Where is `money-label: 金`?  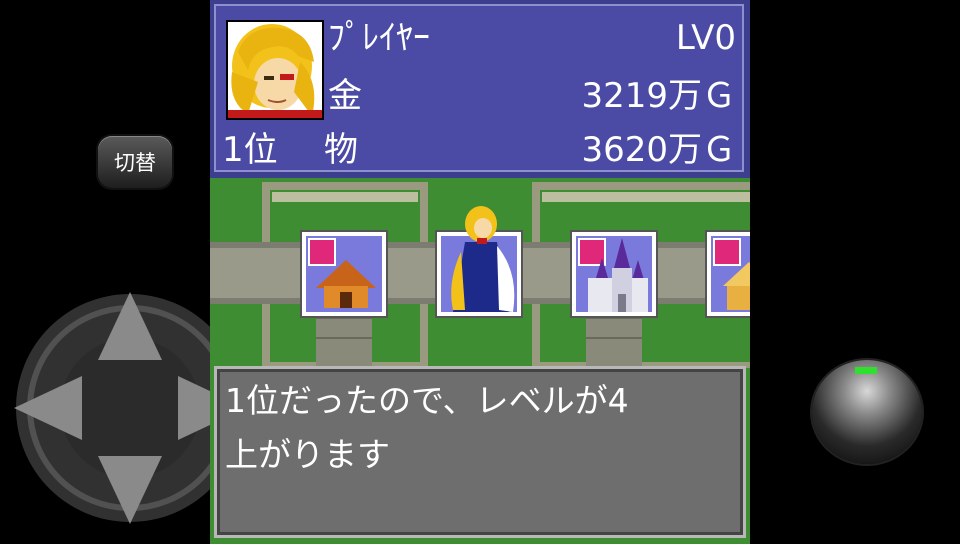
money-label: 金 is located at coordinates (345, 96).